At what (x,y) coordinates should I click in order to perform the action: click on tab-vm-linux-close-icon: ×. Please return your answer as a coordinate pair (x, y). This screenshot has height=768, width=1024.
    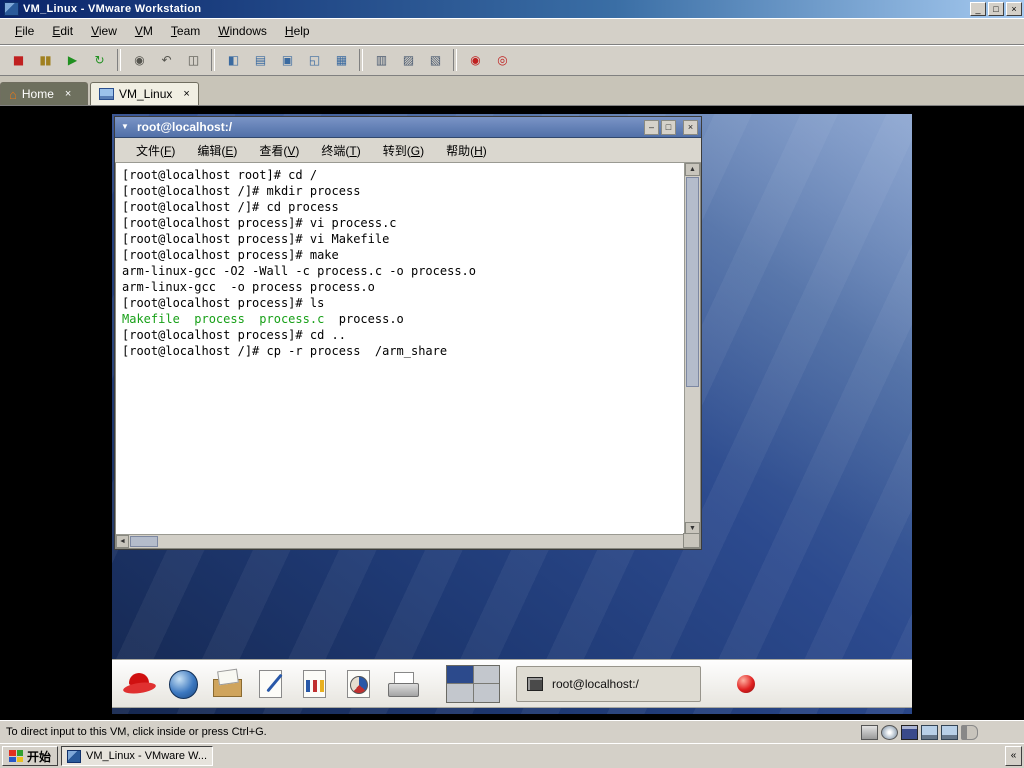
    Looking at the image, I should click on (186, 94).